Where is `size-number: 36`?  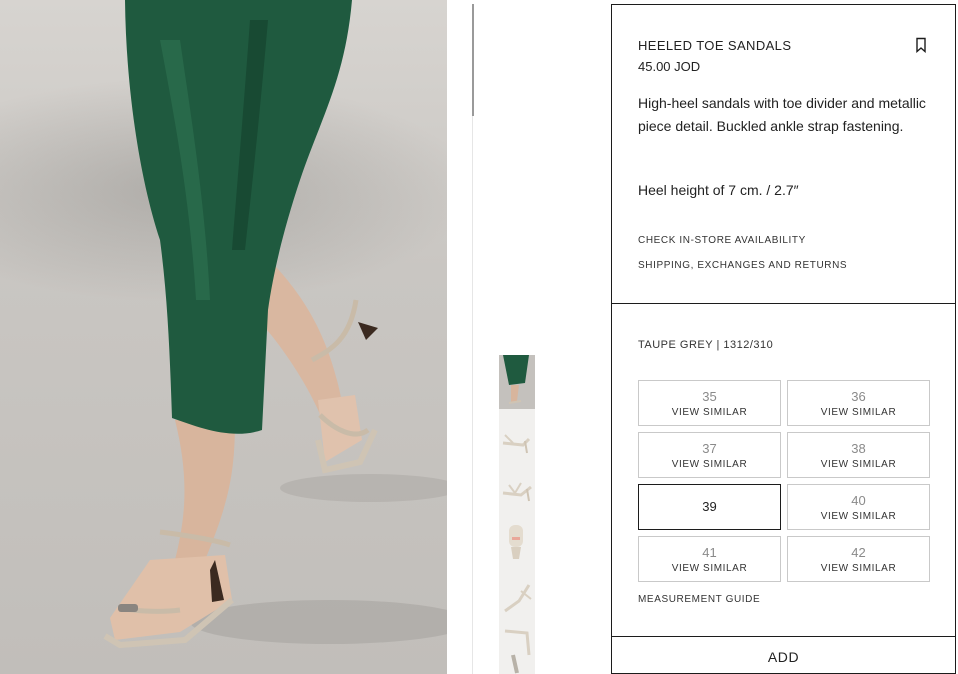 size-number: 36 is located at coordinates (858, 396).